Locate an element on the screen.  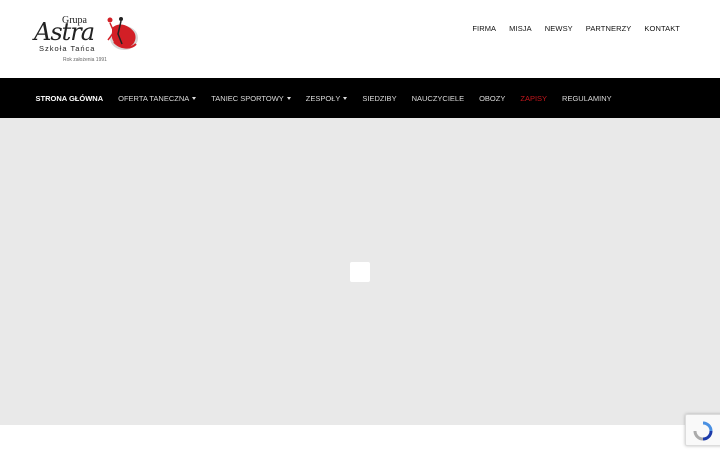
main-nav-zapisy: ZAPISY is located at coordinates (534, 98).